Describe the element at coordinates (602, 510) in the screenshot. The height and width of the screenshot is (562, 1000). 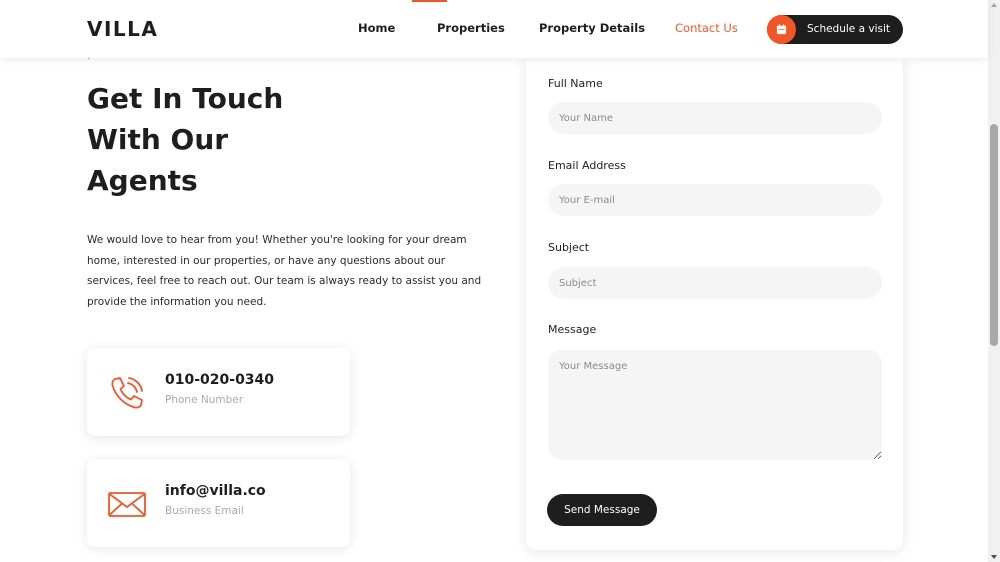
I see `send-message-button: Send Message` at that location.